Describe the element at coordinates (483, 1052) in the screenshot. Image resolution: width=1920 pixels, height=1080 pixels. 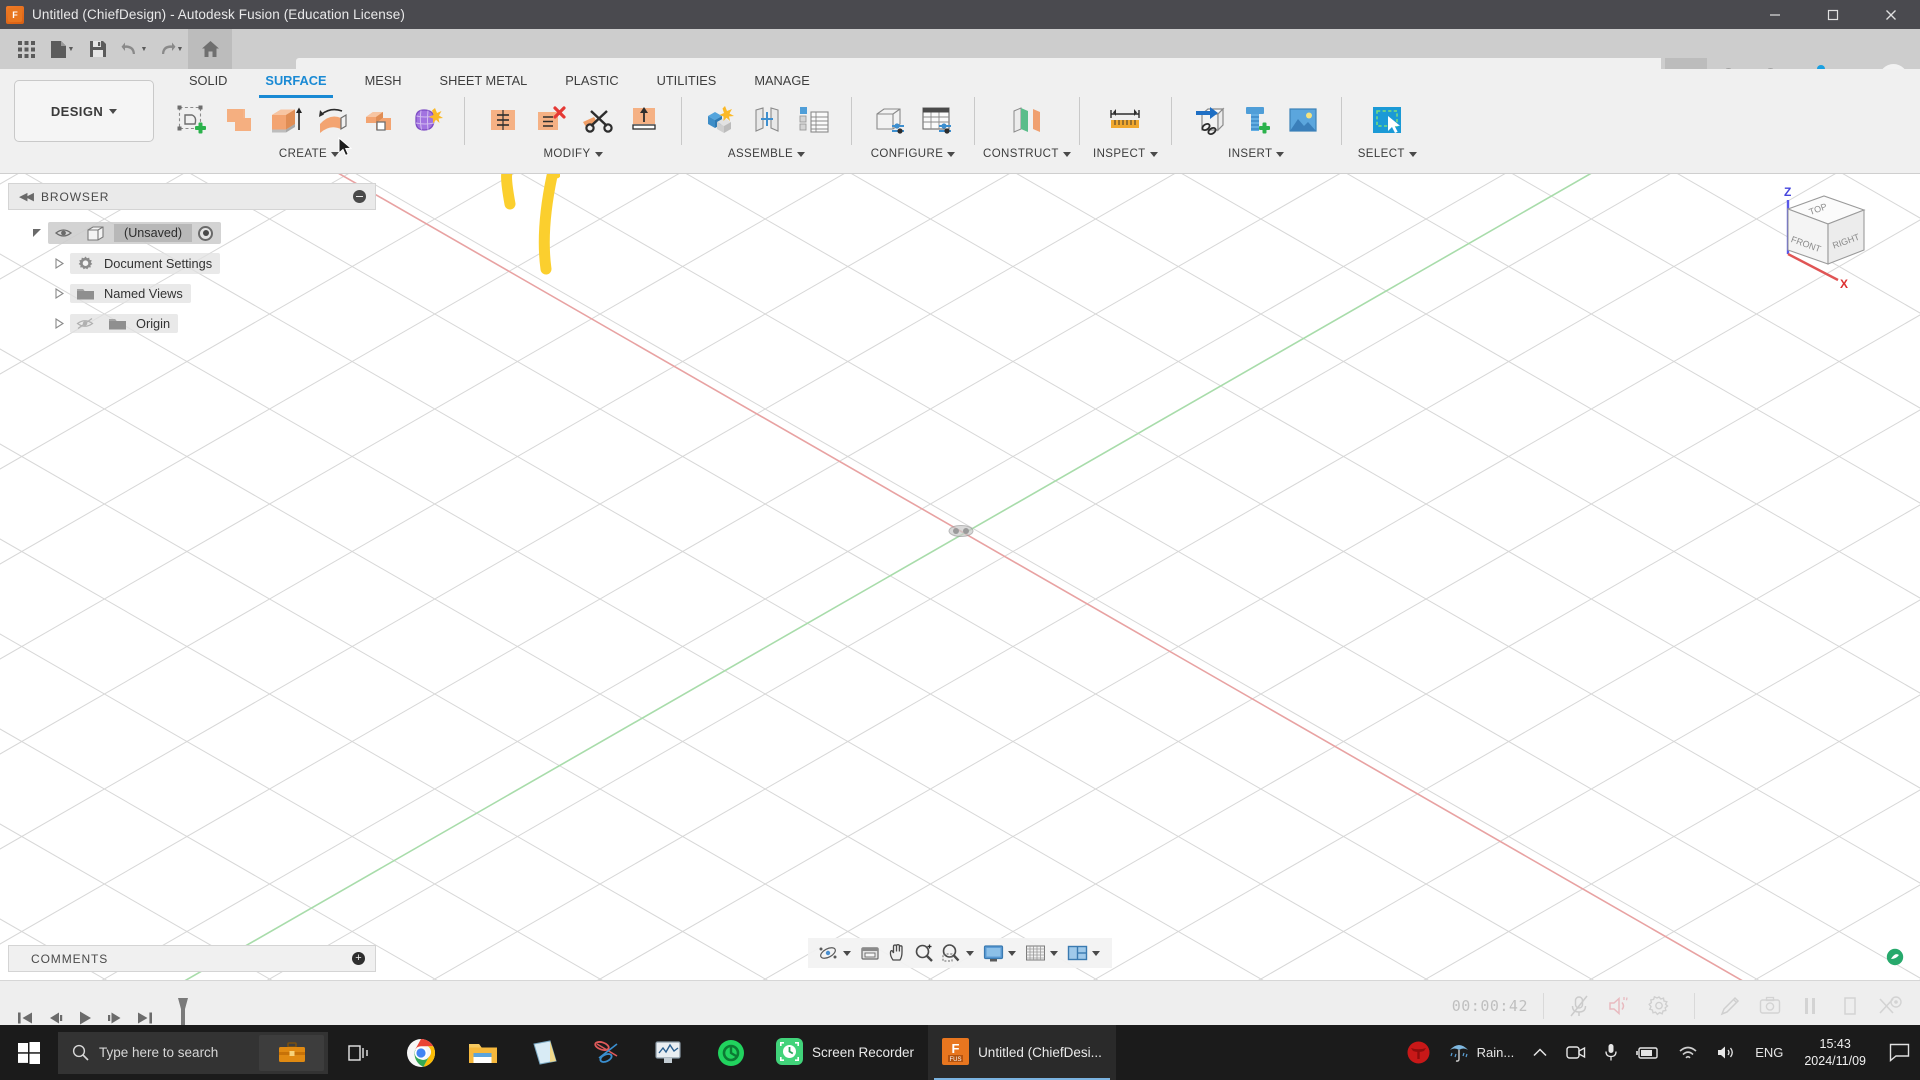
I see `file-explorer-button` at that location.